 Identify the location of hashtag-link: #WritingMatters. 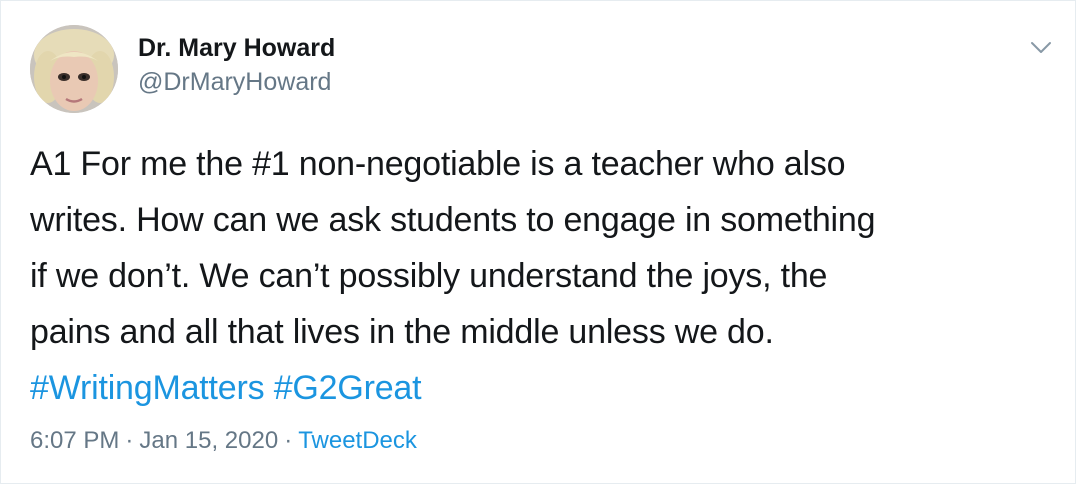
(147, 388).